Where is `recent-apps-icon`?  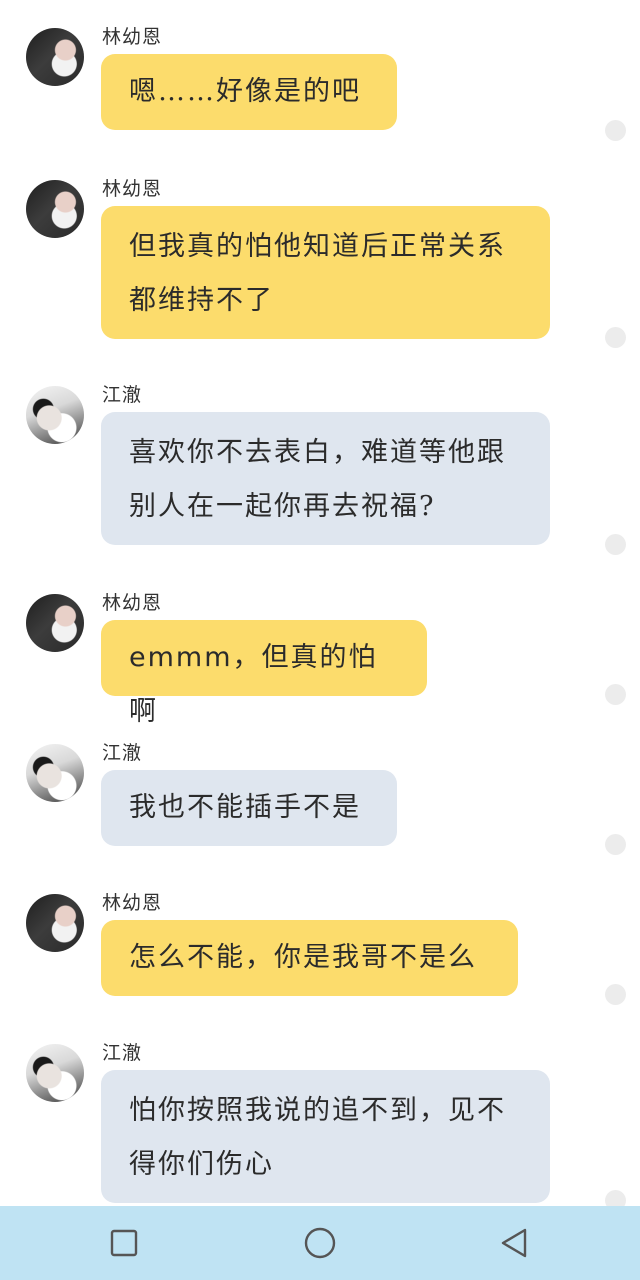
recent-apps-icon is located at coordinates (124, 1243).